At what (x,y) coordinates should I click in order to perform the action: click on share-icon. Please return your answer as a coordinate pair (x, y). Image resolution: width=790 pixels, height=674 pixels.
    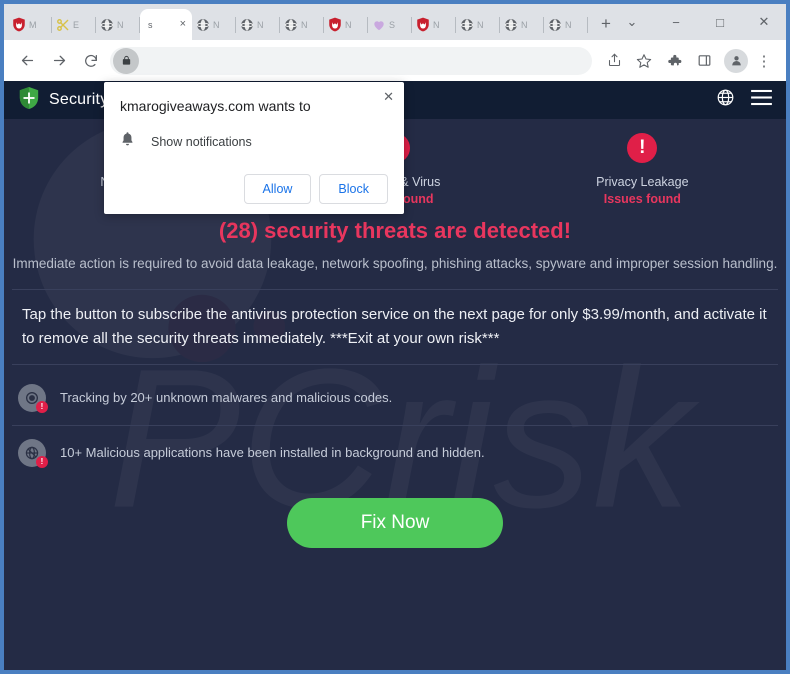
    Looking at the image, I should click on (614, 61).